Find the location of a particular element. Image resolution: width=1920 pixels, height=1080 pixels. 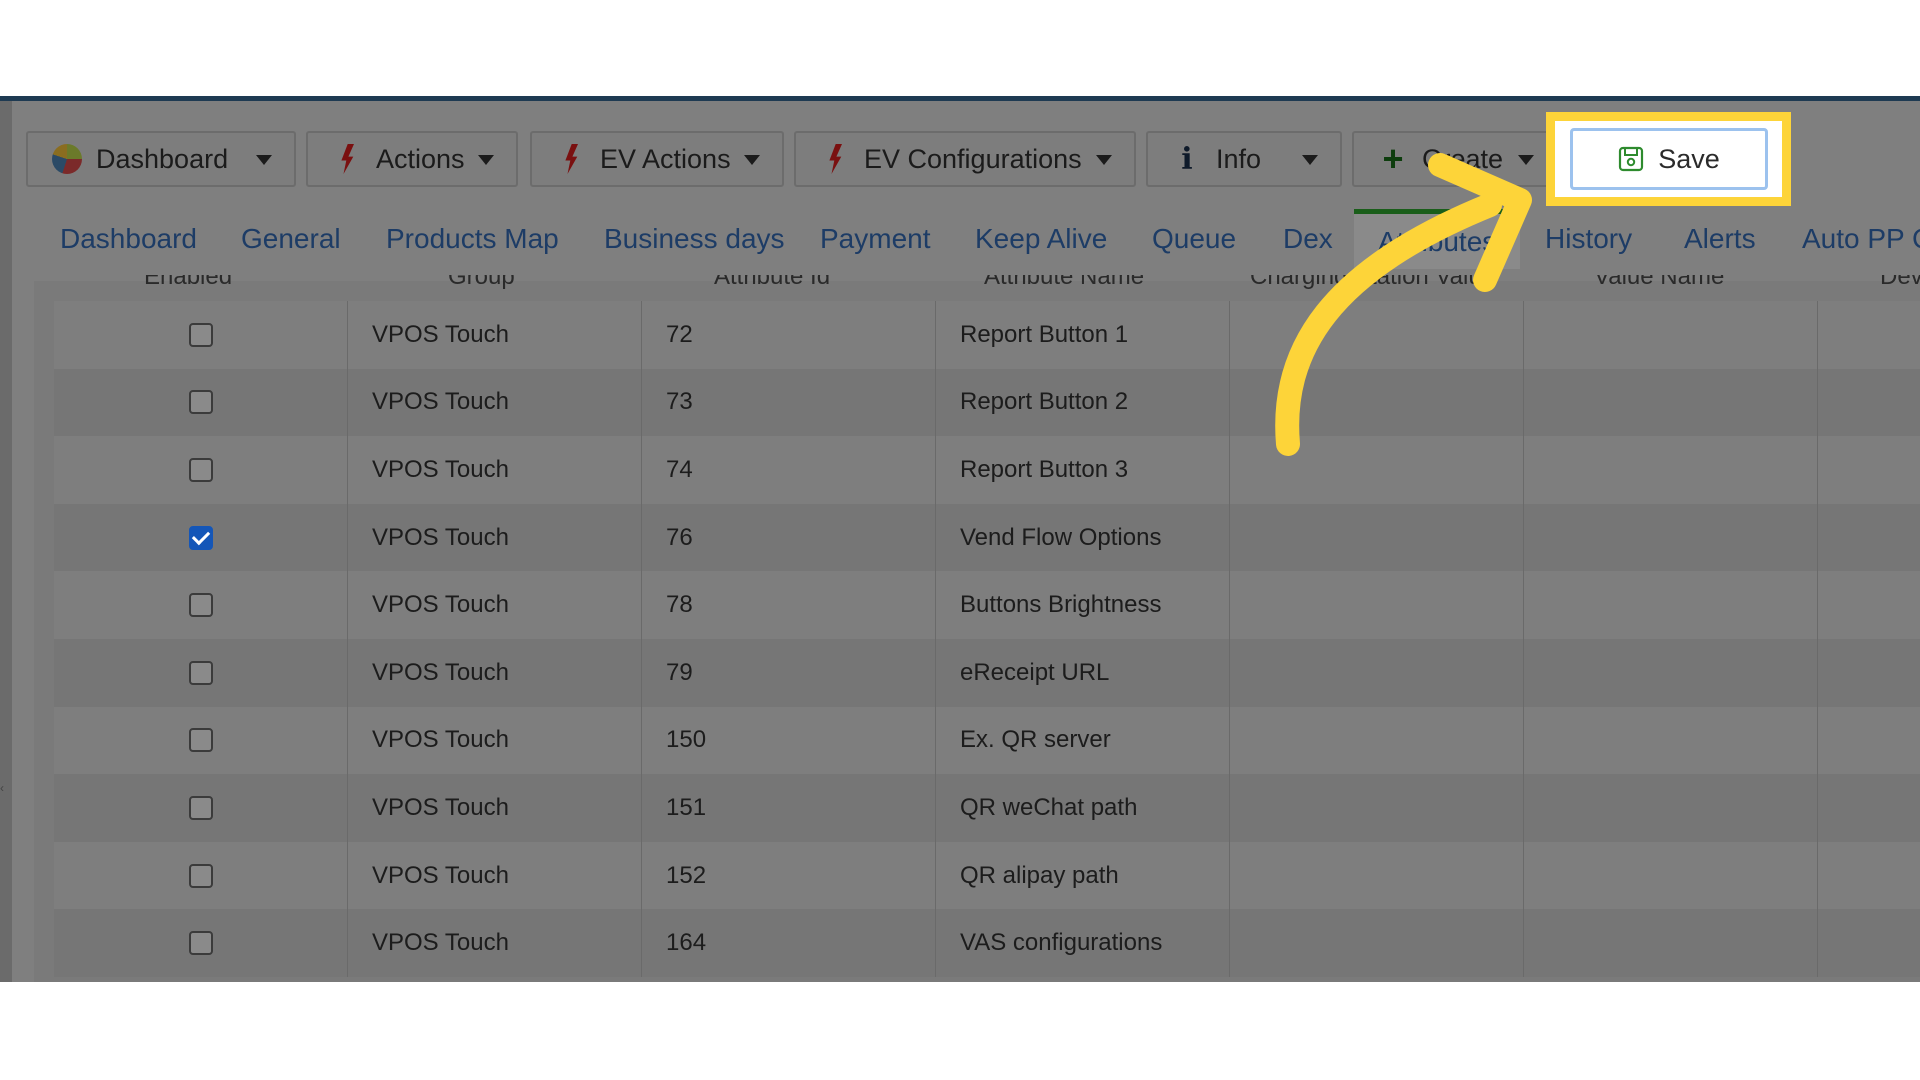

tab-keep-alive: Keep Alive is located at coordinates (1041, 239).